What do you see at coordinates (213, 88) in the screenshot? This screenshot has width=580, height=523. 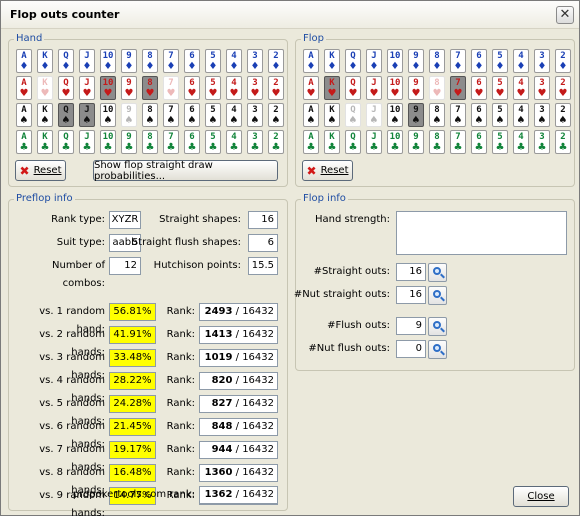 I see `hand-card-5-hearts: 5 ♥` at bounding box center [213, 88].